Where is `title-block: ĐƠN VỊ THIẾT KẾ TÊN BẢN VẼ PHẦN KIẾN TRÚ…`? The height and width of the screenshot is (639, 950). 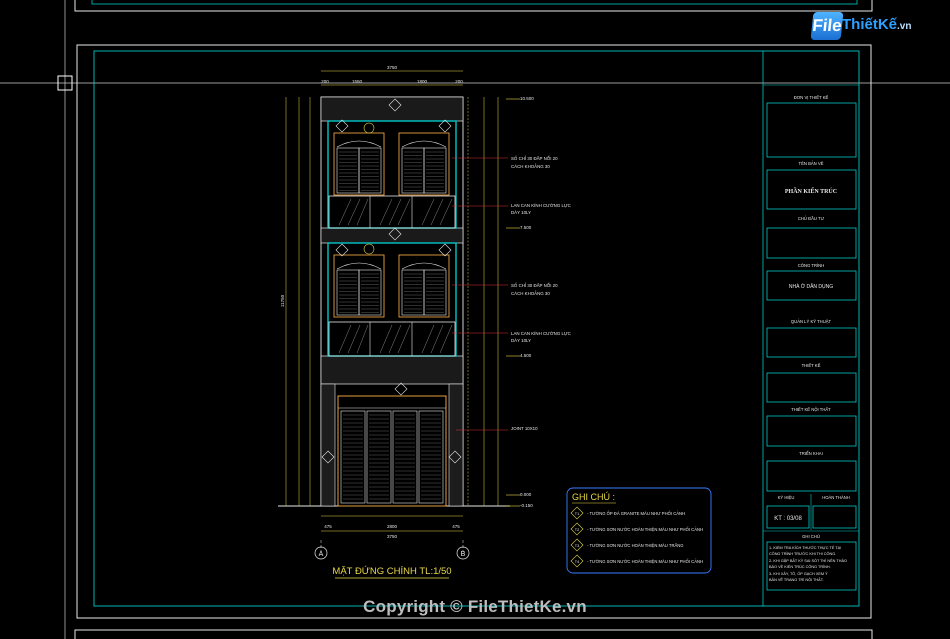 title-block: ĐƠN VỊ THIẾT KẾ TÊN BẢN VẼ PHẦN KIẾN TRÚ… is located at coordinates (810, 328).